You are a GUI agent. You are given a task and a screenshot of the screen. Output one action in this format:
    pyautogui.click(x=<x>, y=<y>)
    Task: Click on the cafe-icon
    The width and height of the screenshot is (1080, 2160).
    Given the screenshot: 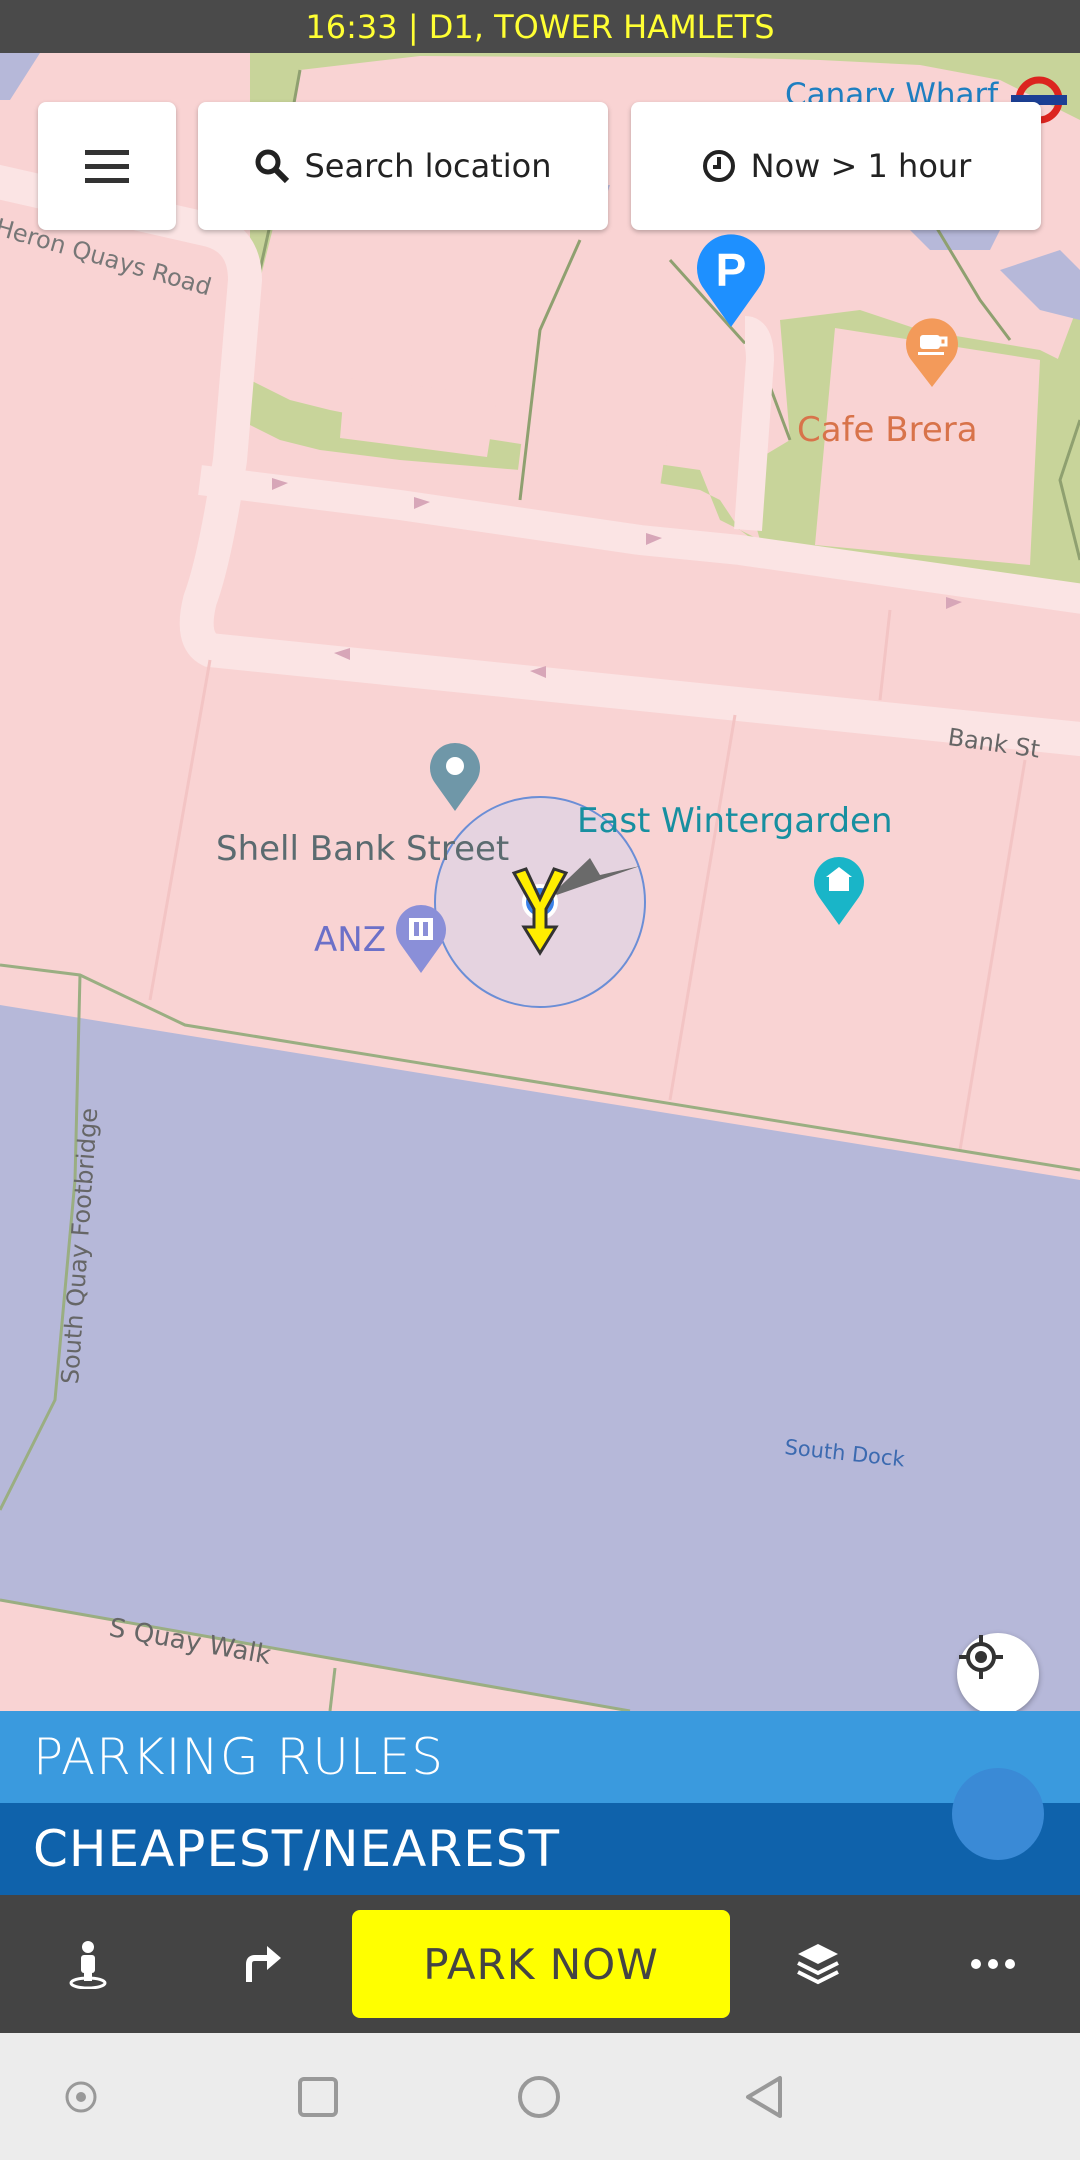 What is the action you would take?
    pyautogui.click(x=932, y=353)
    